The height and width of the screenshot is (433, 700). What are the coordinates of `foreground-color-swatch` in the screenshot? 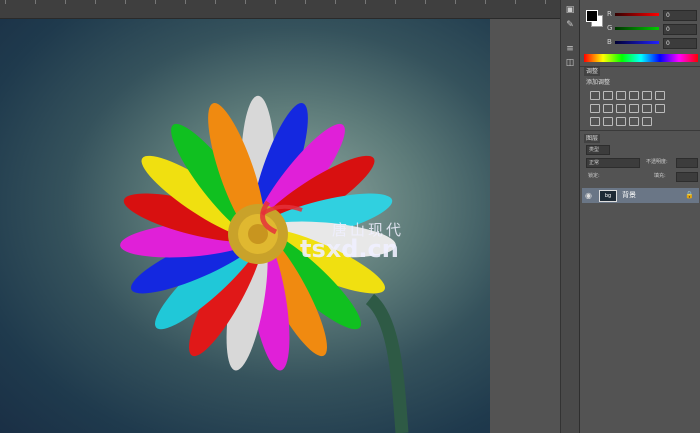 It's located at (592, 16).